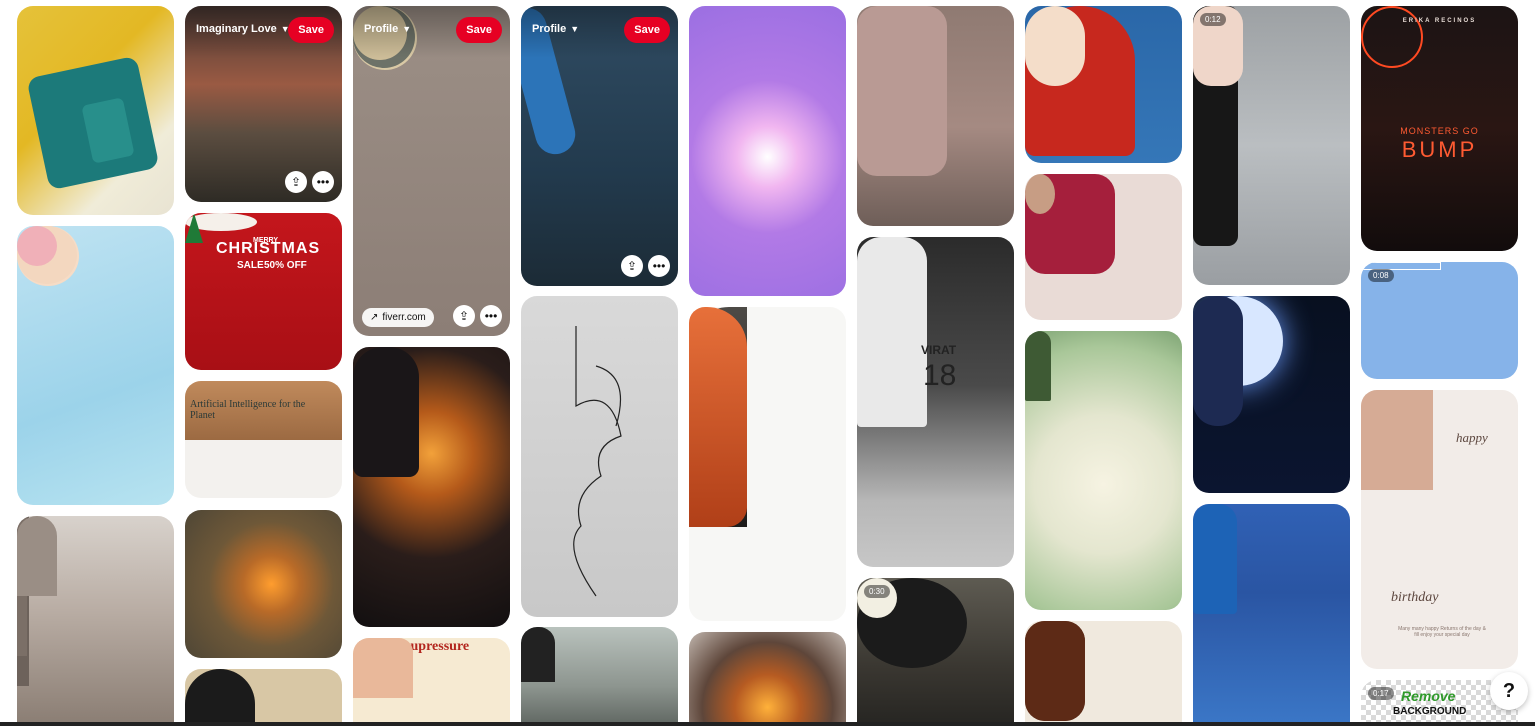 Image resolution: width=1535 pixels, height=726 pixels. I want to click on board-selector: Imaginary Love ▼, so click(243, 29).